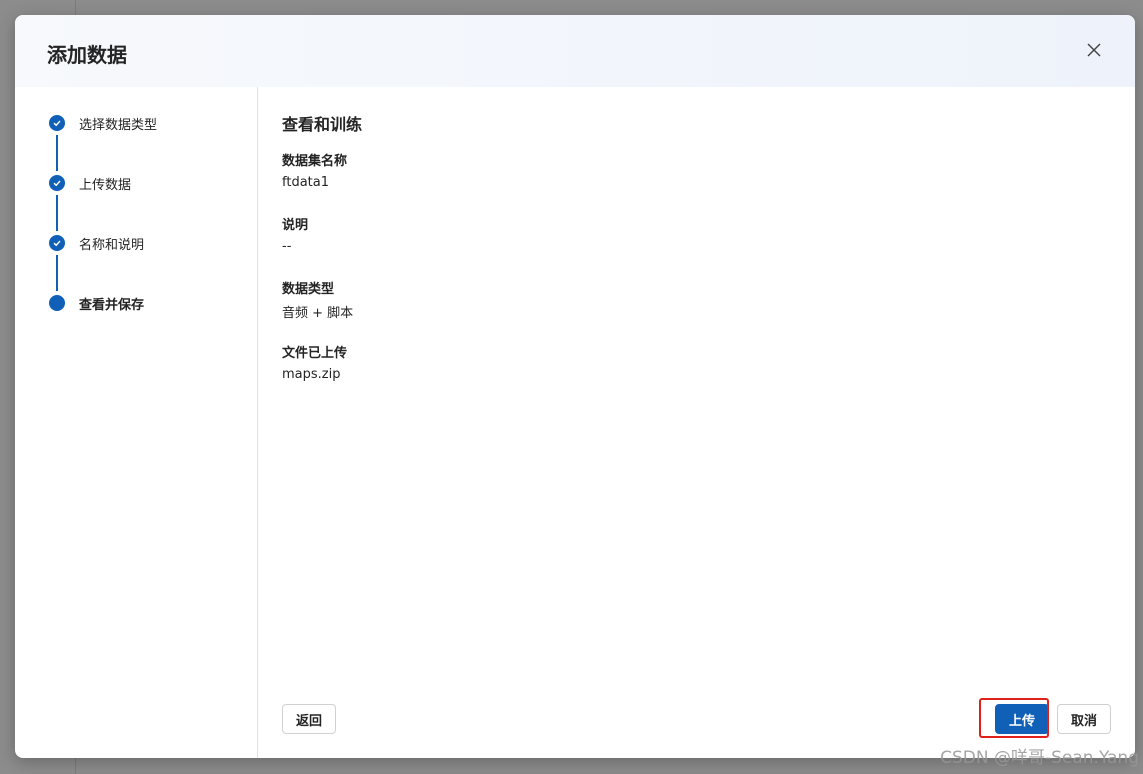 This screenshot has height=774, width=1143. Describe the element at coordinates (112, 245) in the screenshot. I see `step-label: 名称和说明` at that location.